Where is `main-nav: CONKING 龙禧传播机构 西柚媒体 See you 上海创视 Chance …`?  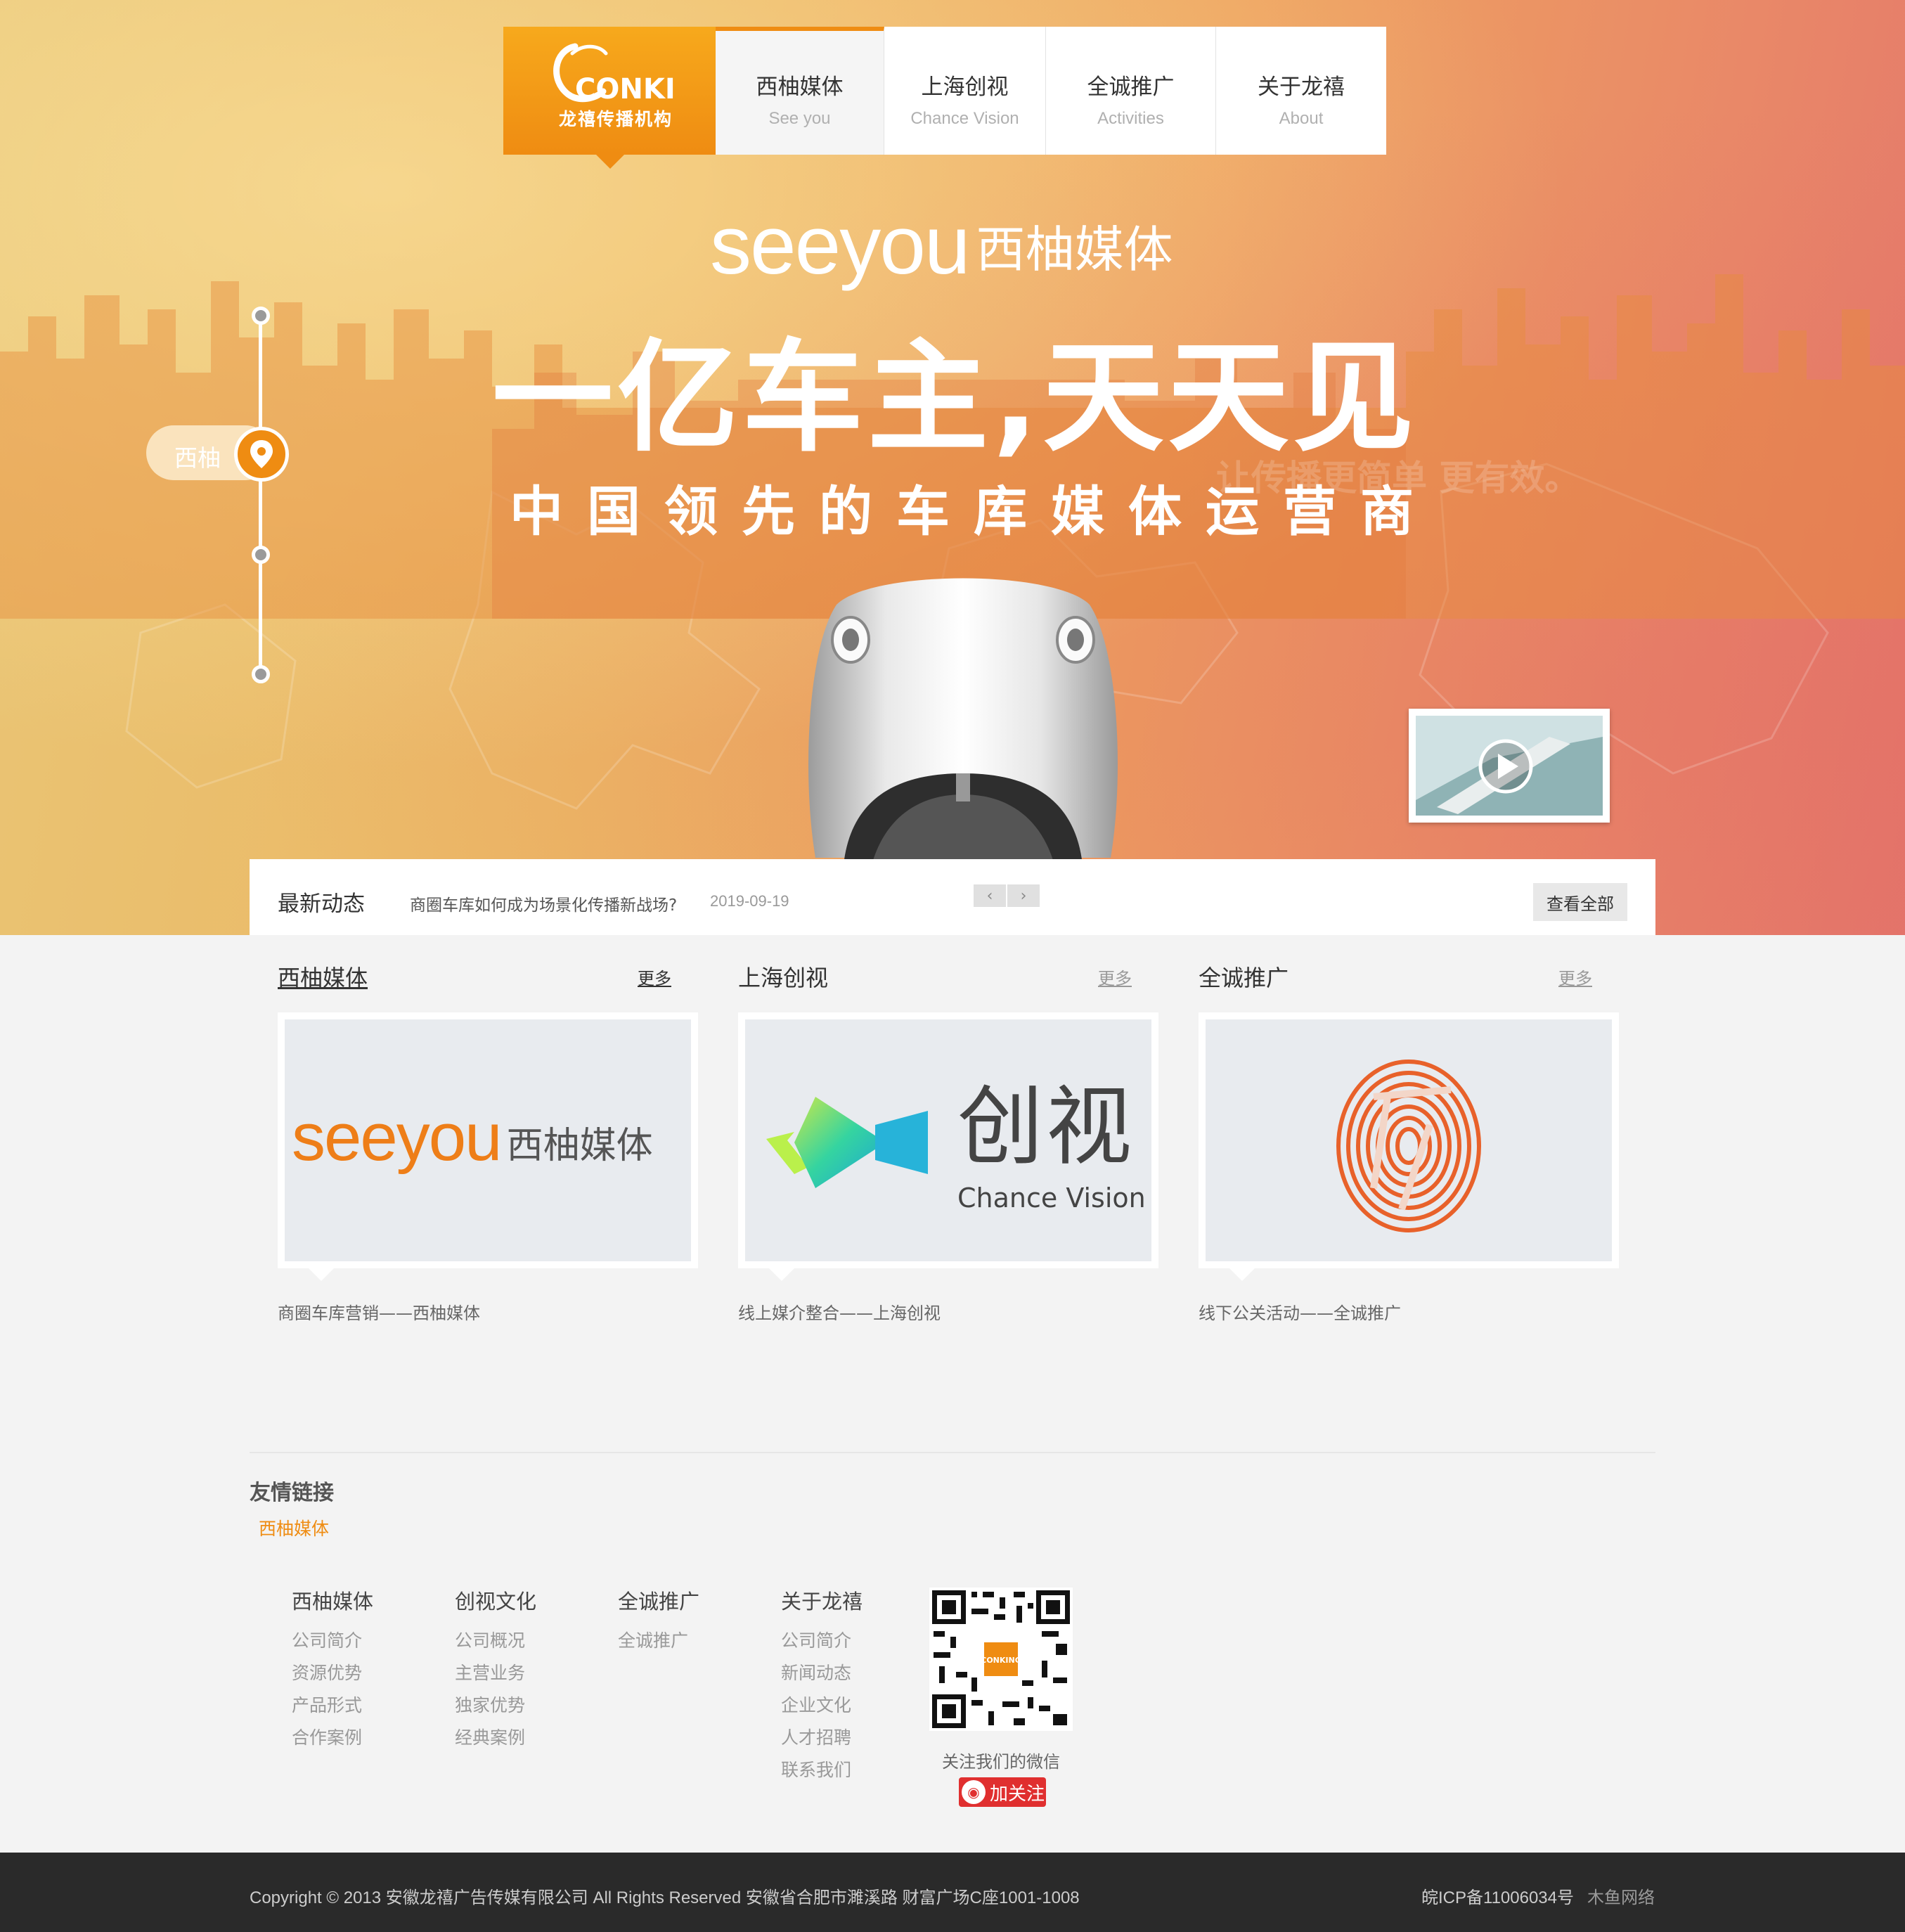 main-nav: CONKING 龙禧传播机构 西柚媒体 See you 上海创视 Chance … is located at coordinates (945, 98).